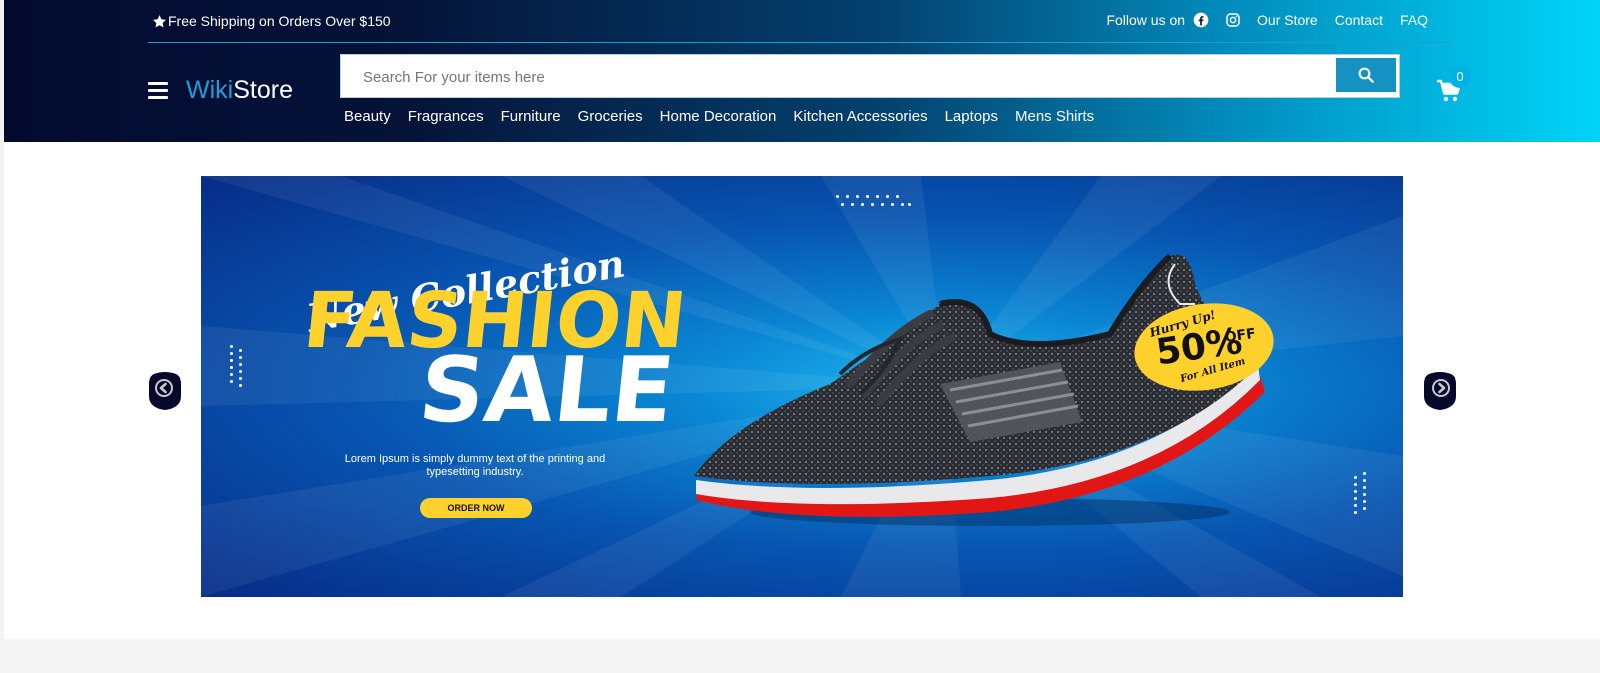  What do you see at coordinates (971, 116) in the screenshot?
I see `category-laptops: Laptops` at bounding box center [971, 116].